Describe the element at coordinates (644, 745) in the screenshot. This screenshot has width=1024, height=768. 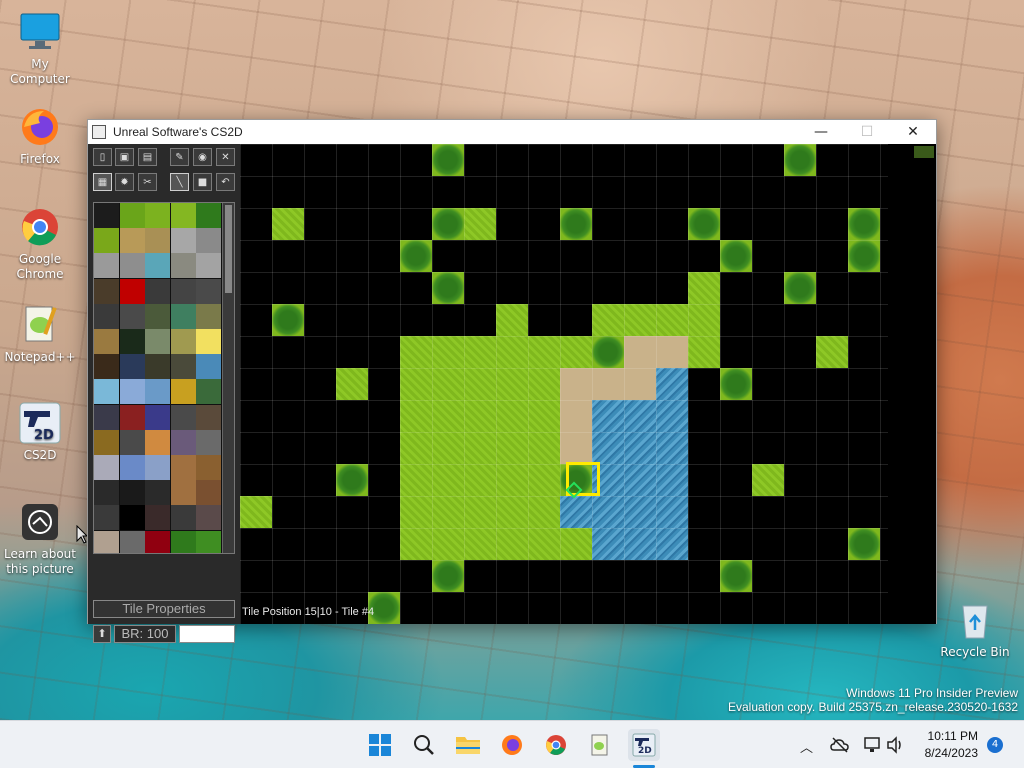
I see `cs2d-icon: 2D` at that location.